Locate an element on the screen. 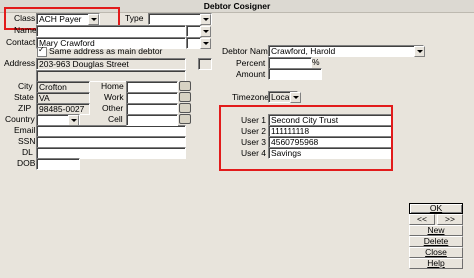 This screenshot has height=278, width=474. delete-button-label: Delete is located at coordinates (436, 241).